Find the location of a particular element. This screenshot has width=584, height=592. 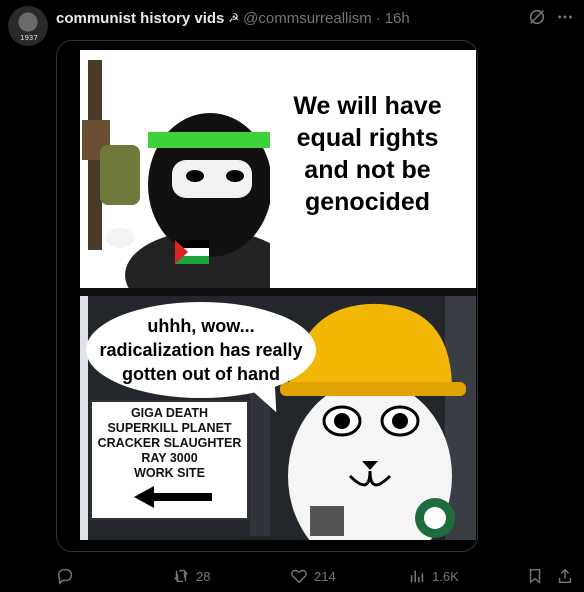

fighter-illustration is located at coordinates (176, 174).